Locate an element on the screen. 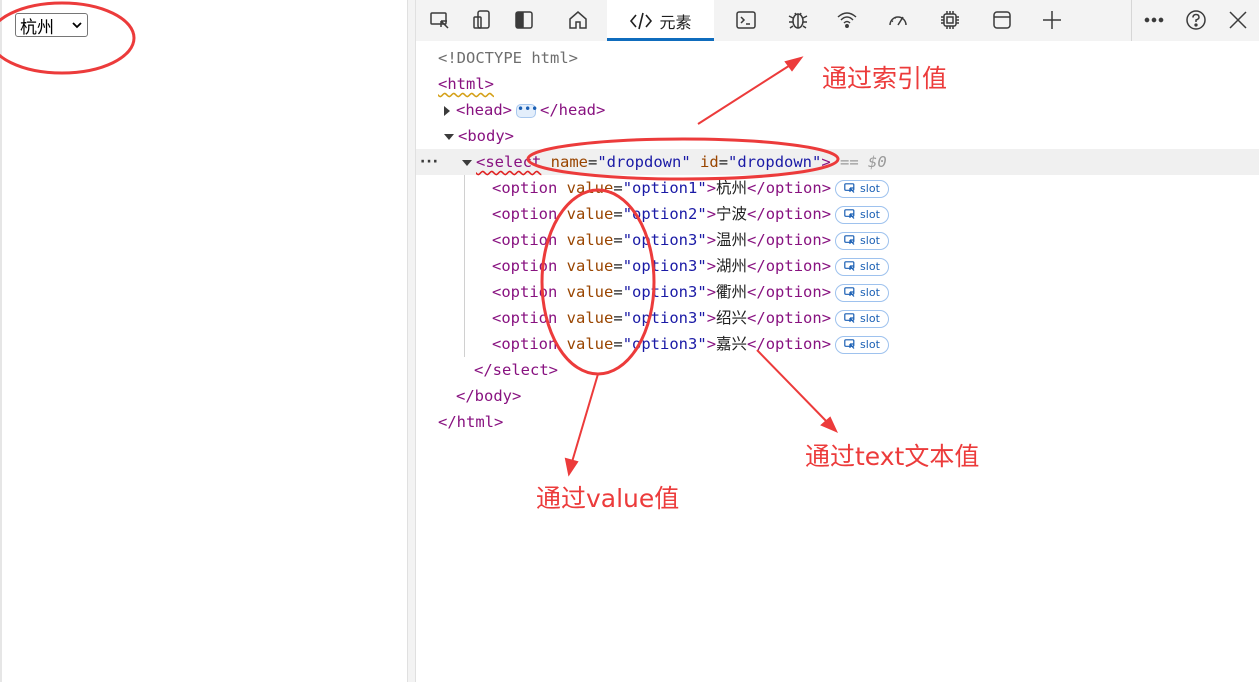  annotation-index-label: 通过索引值 is located at coordinates (885, 78).